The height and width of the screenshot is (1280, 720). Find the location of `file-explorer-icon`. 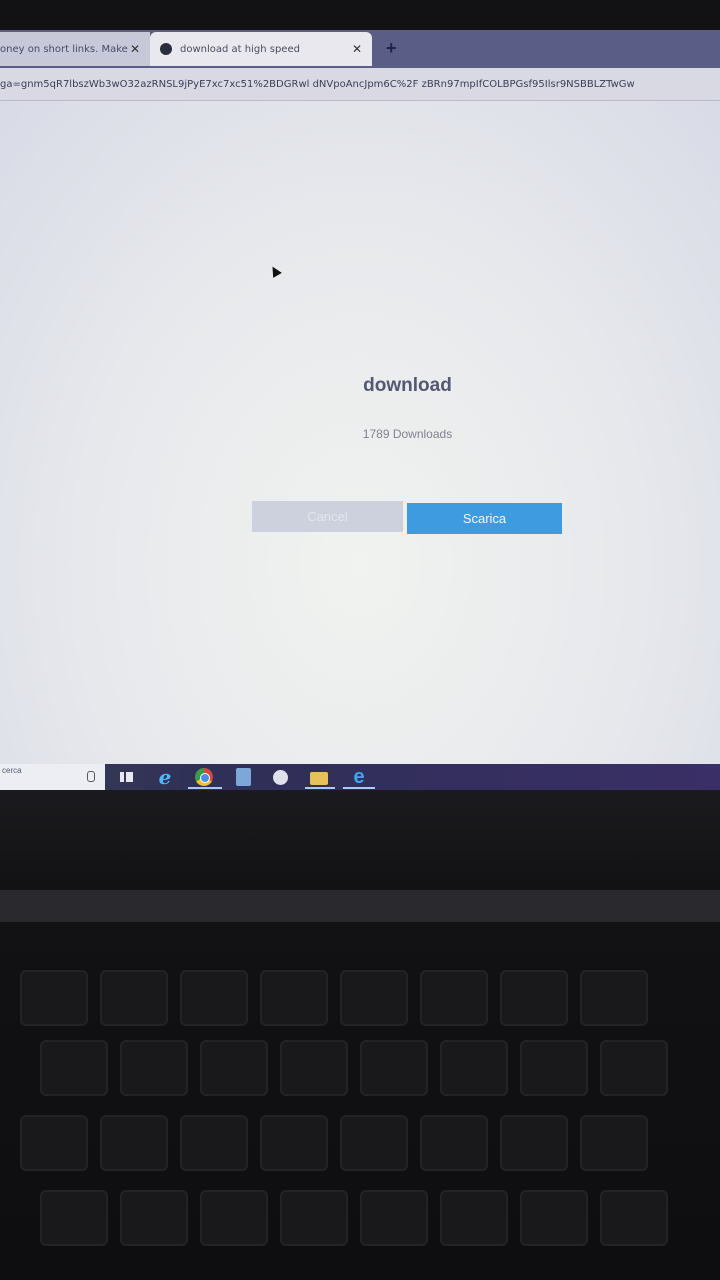

file-explorer-icon is located at coordinates (319, 777).